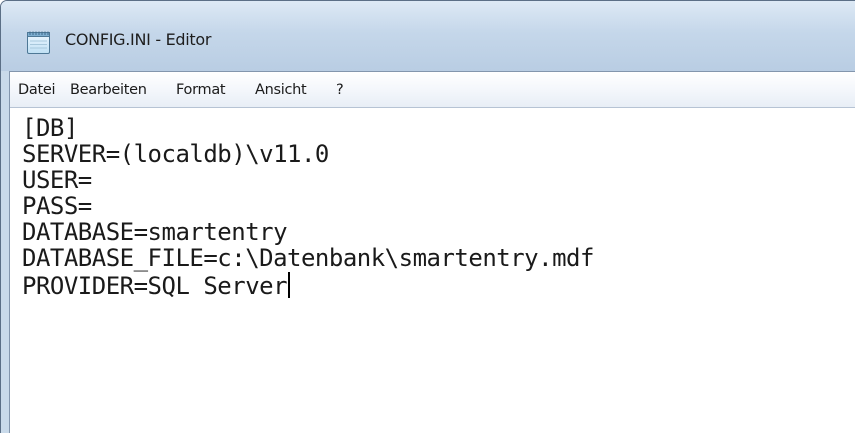 The width and height of the screenshot is (855, 433). I want to click on text-line: DATABASE=smartentry, so click(155, 232).